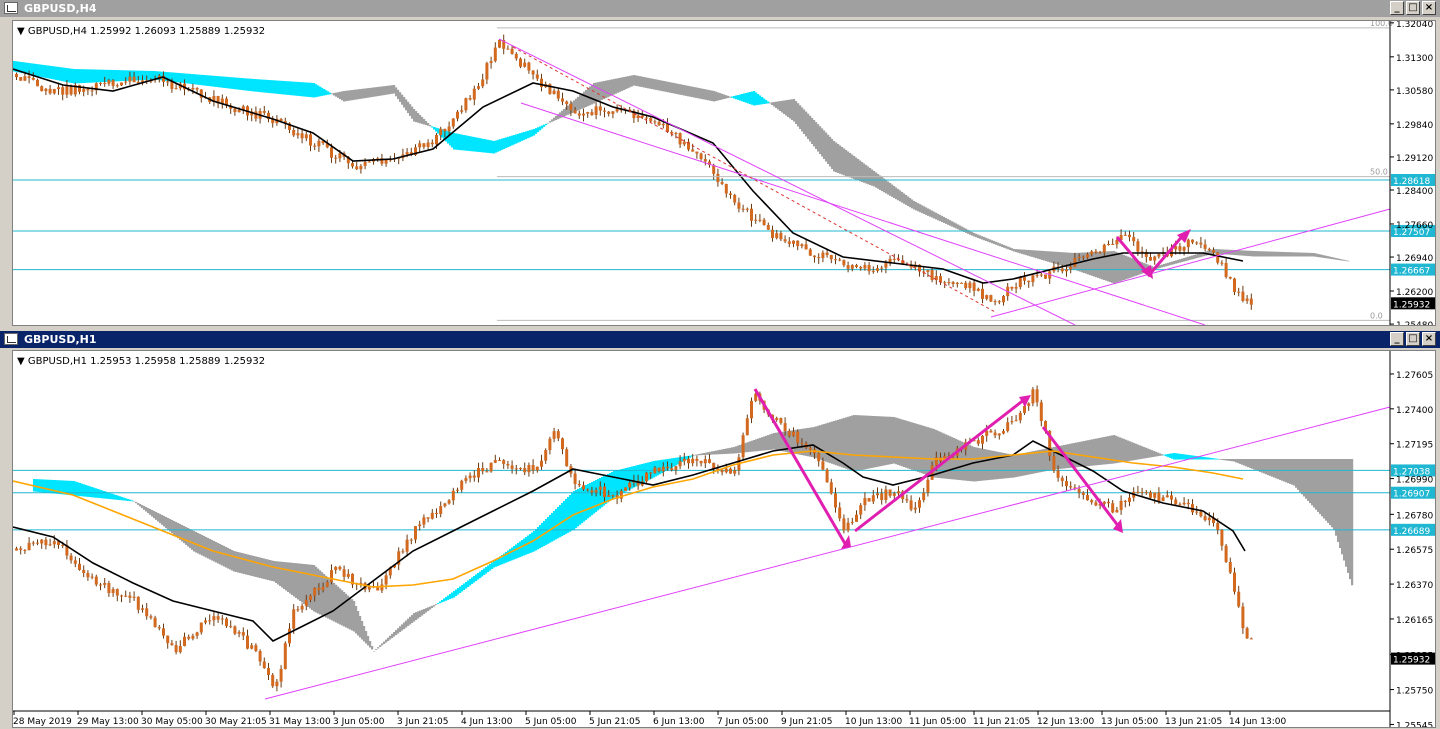 The width and height of the screenshot is (1440, 729). I want to click on time-tick-label: 4 Jun 13:00, so click(487, 722).